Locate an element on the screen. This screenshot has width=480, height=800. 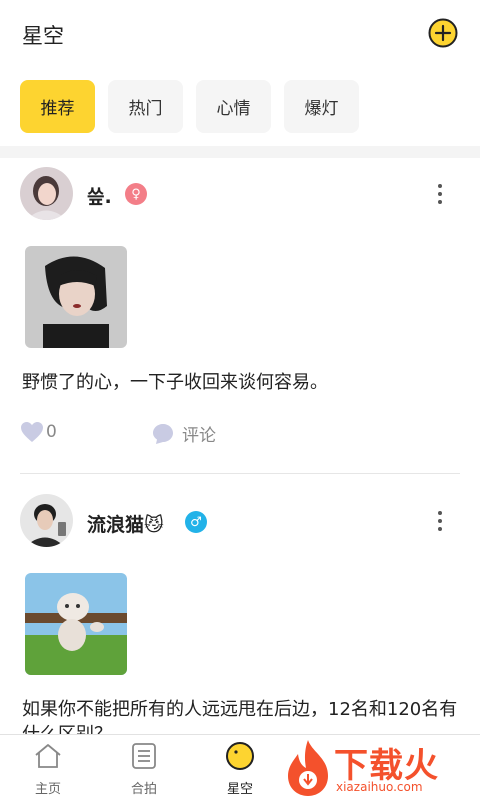
top-bar: 星空 is located at coordinates (240, 35).